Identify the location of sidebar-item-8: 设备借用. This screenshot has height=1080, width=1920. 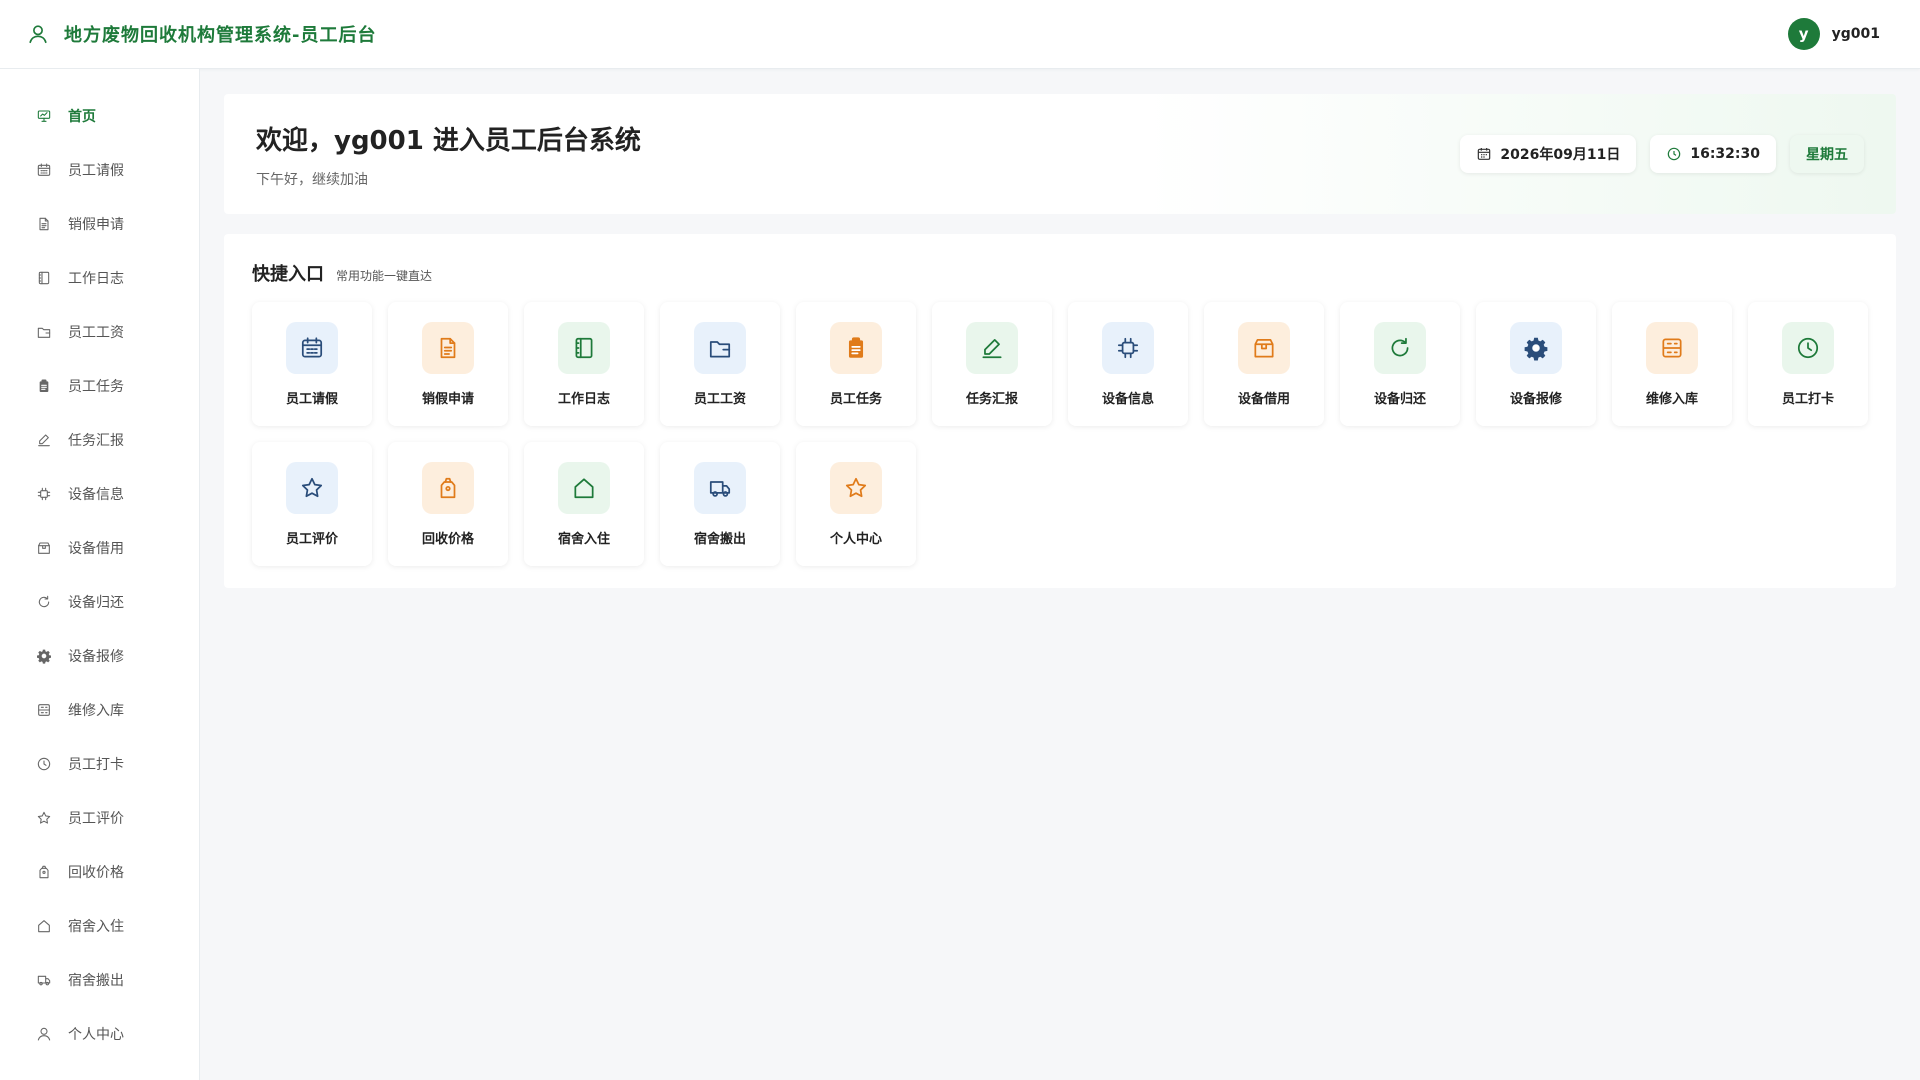
(99, 548).